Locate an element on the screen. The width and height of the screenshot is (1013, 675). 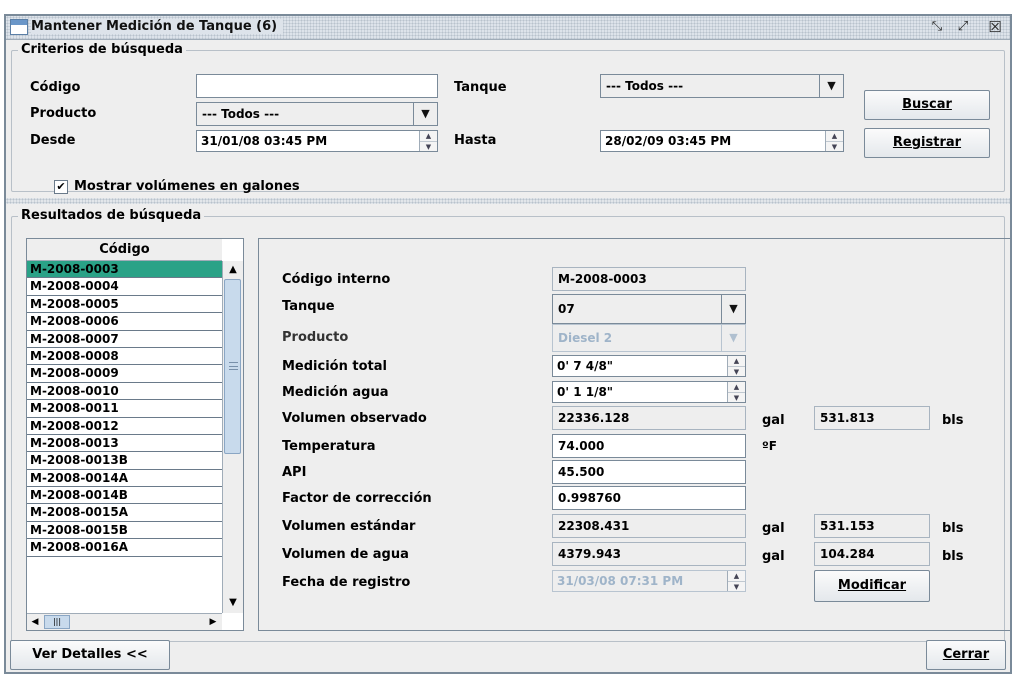
desde-date-spinner: 31/01/08 03:45 PM ▲ ▼ is located at coordinates (317, 141).